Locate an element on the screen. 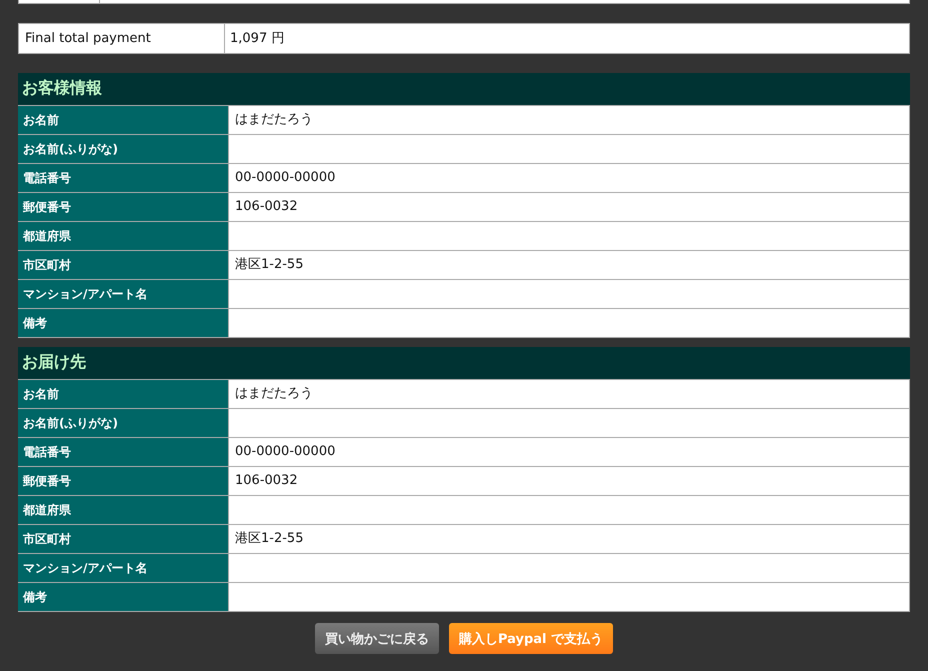  section-heading: お客様情報 is located at coordinates (464, 89).